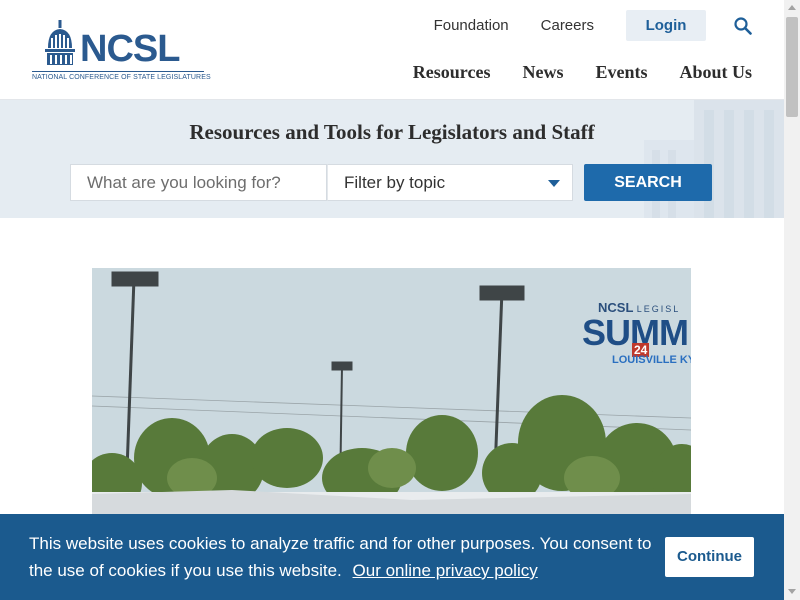 Image resolution: width=800 pixels, height=600 pixels. Describe the element at coordinates (554, 183) in the screenshot. I see `chevron-down-icon` at that location.